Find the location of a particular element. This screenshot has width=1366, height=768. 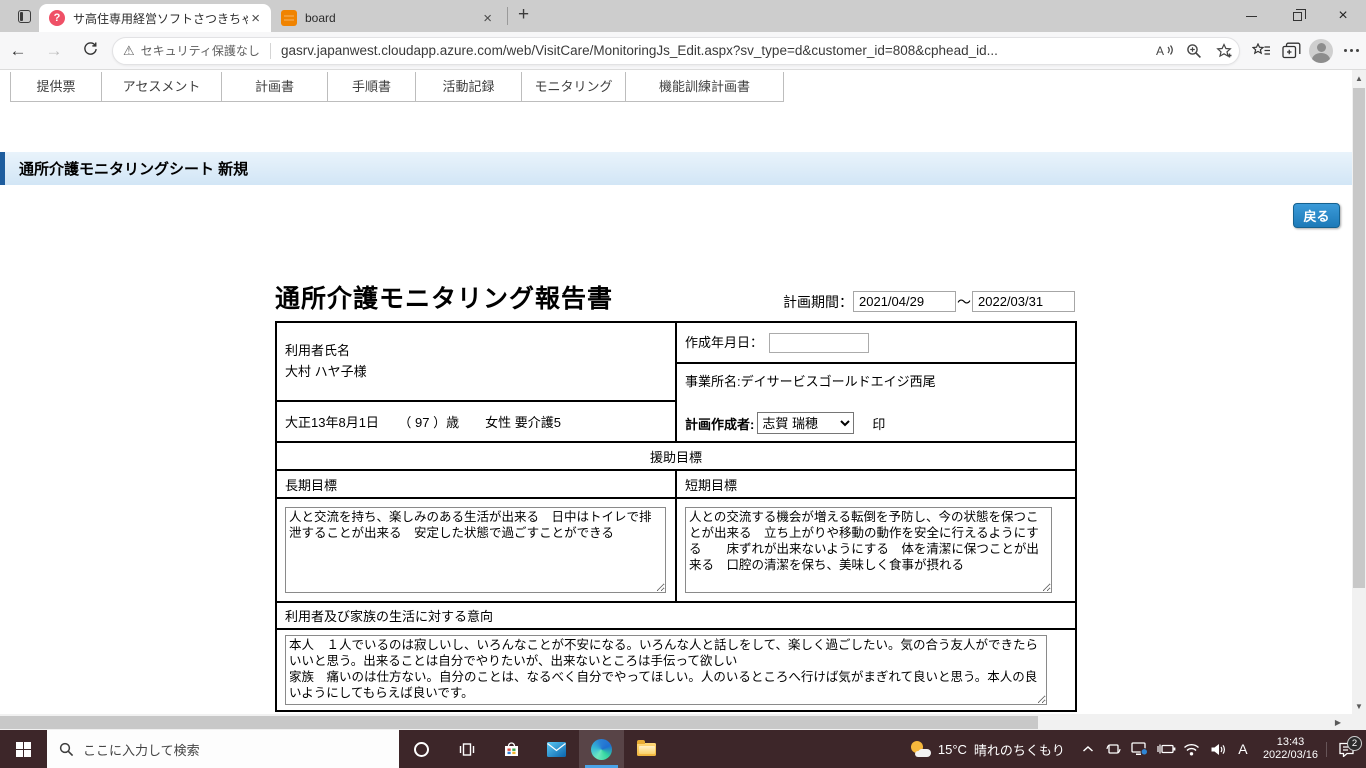

speaker-icon is located at coordinates (1218, 749).